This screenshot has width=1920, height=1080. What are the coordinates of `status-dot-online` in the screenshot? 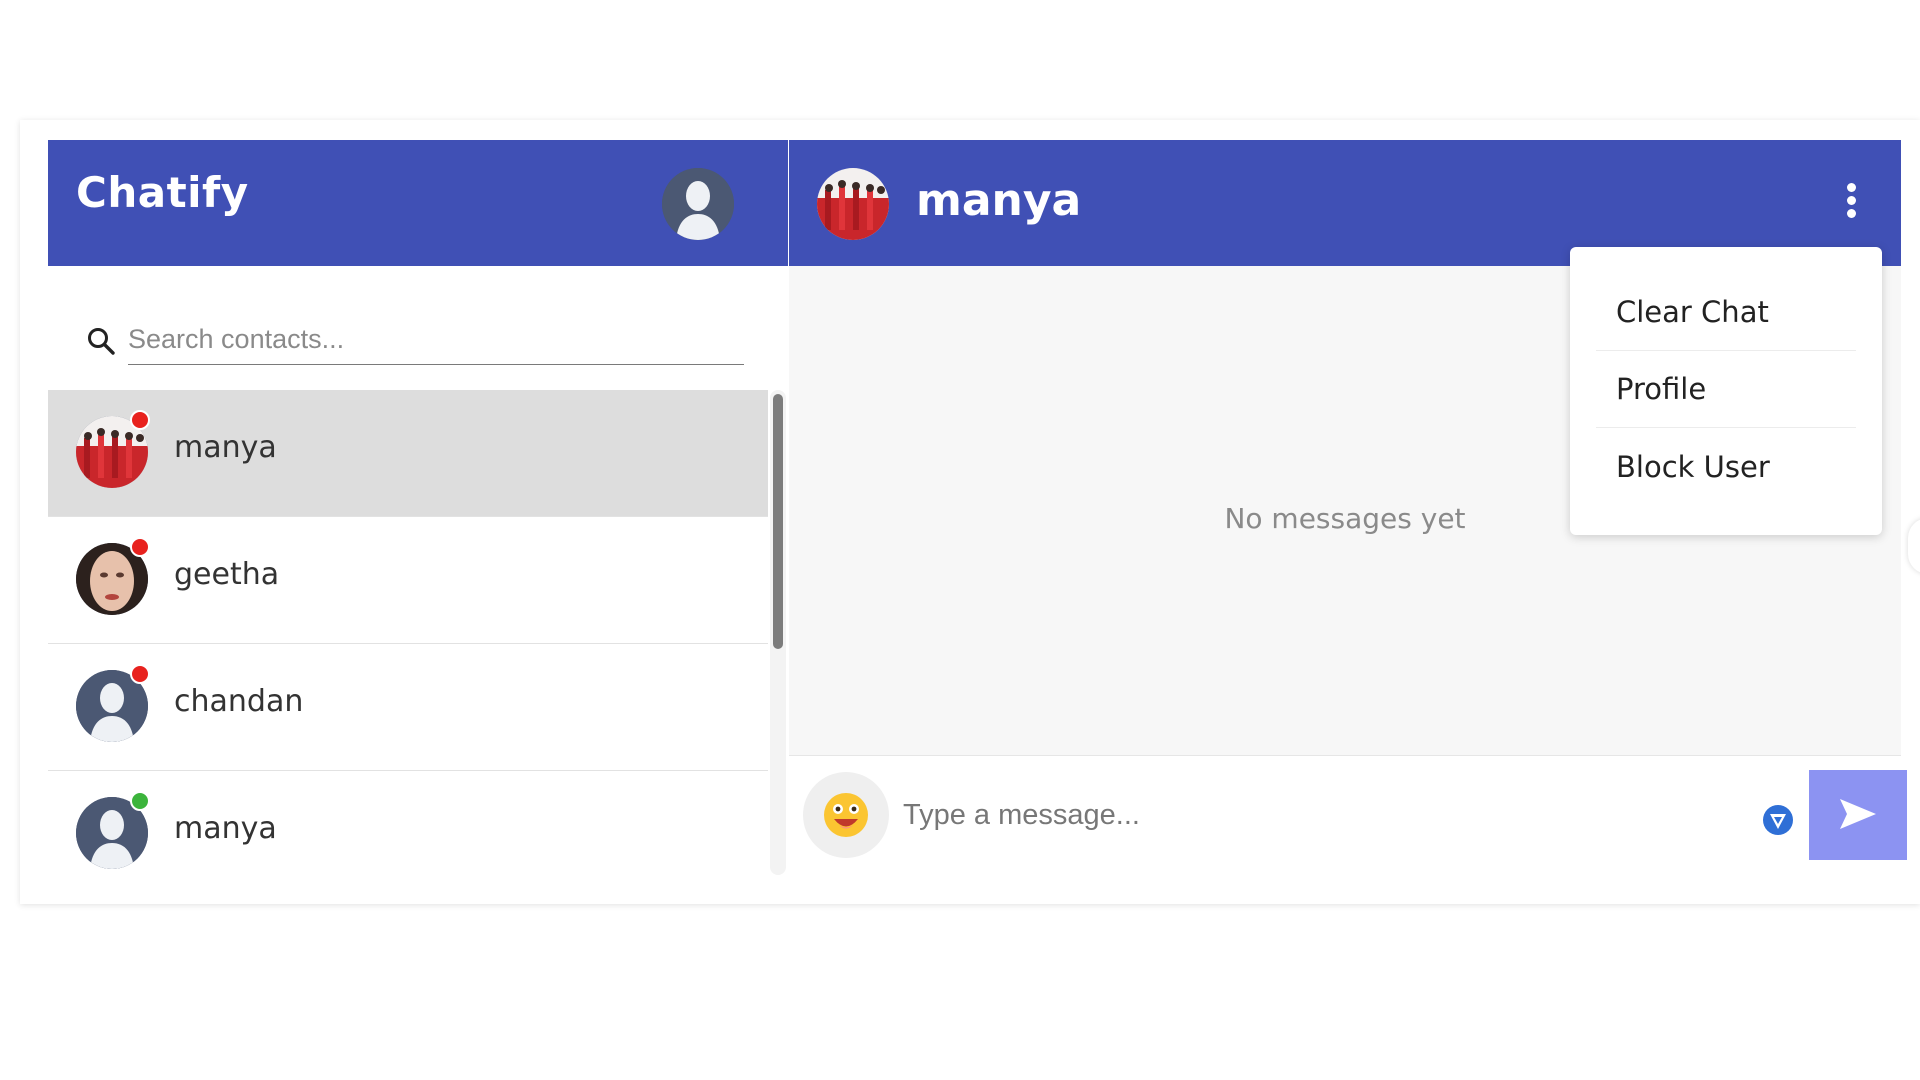 It's located at (140, 801).